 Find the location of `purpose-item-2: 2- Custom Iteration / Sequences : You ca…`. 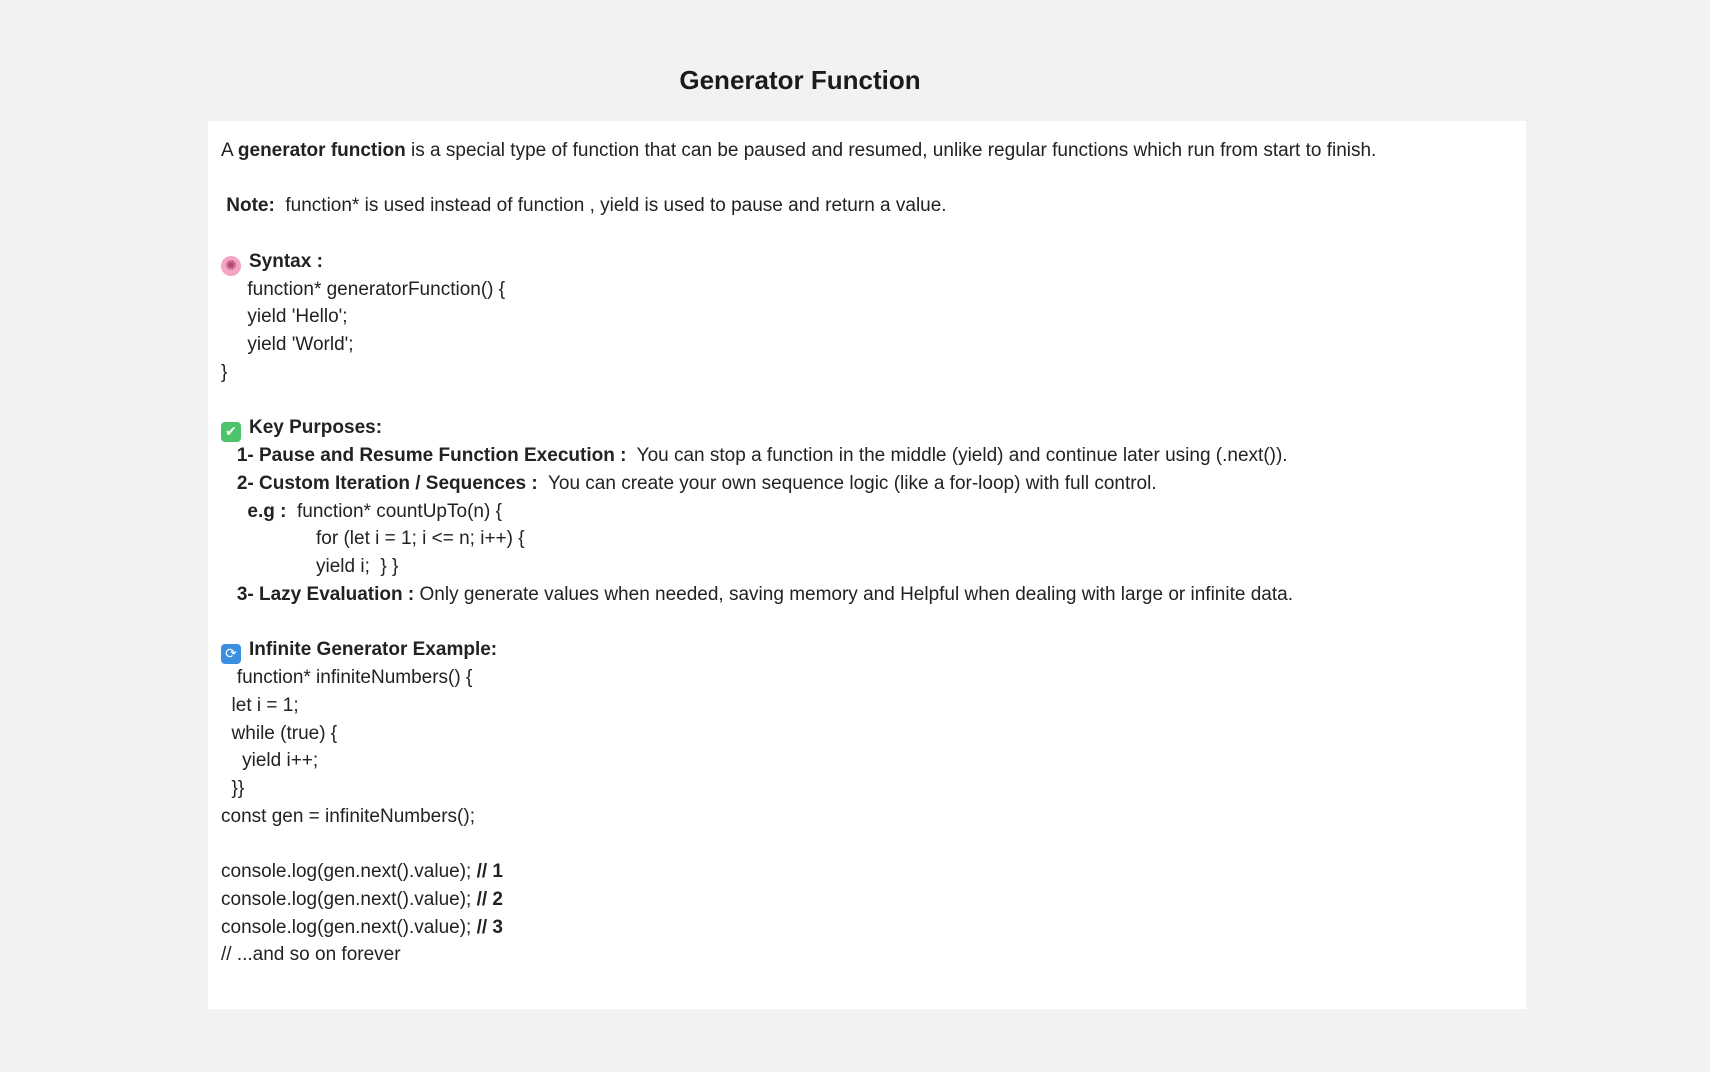

purpose-item-2: 2- Custom Iteration / Sequences : You ca… is located at coordinates (867, 484).